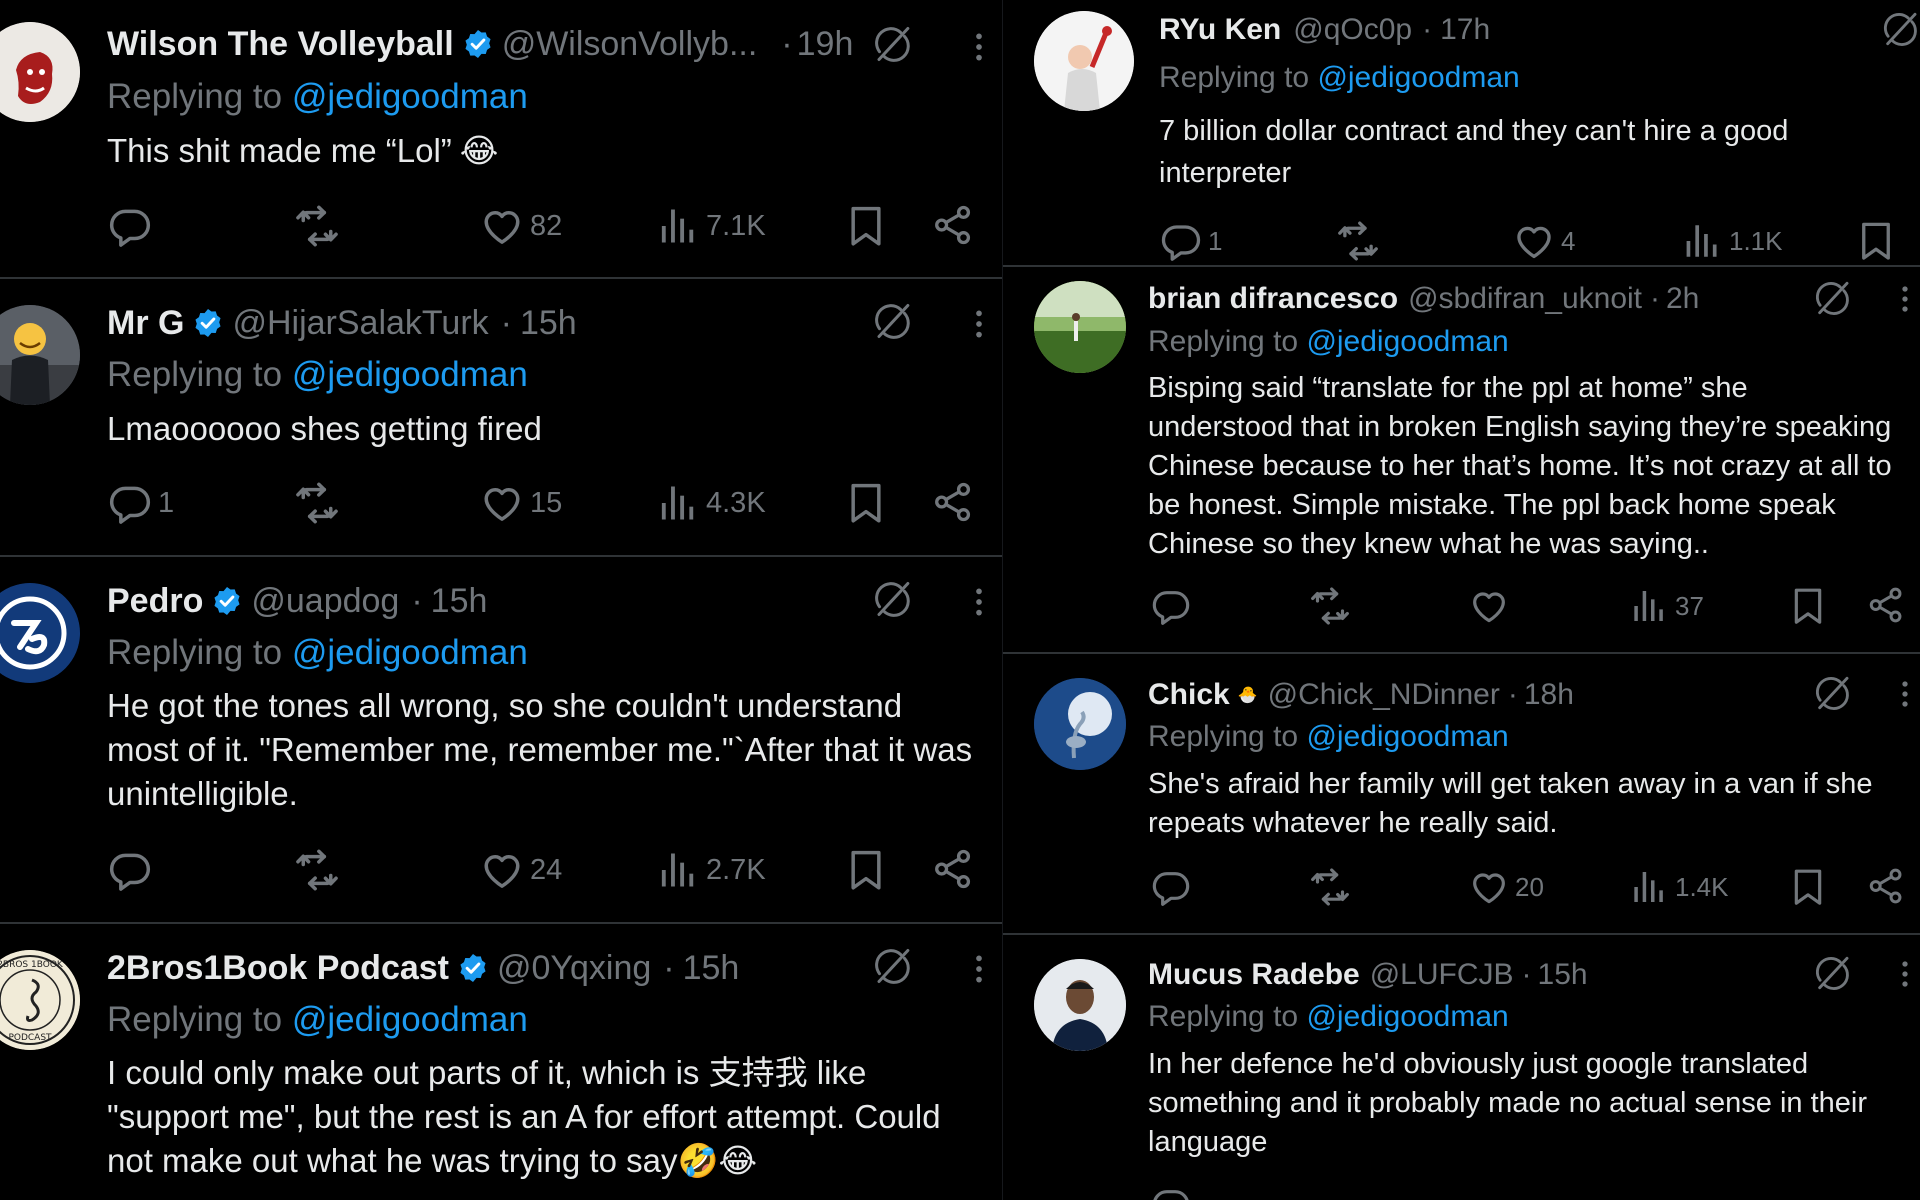  I want to click on user-handle: @HijarSalakTurk, so click(360, 323).